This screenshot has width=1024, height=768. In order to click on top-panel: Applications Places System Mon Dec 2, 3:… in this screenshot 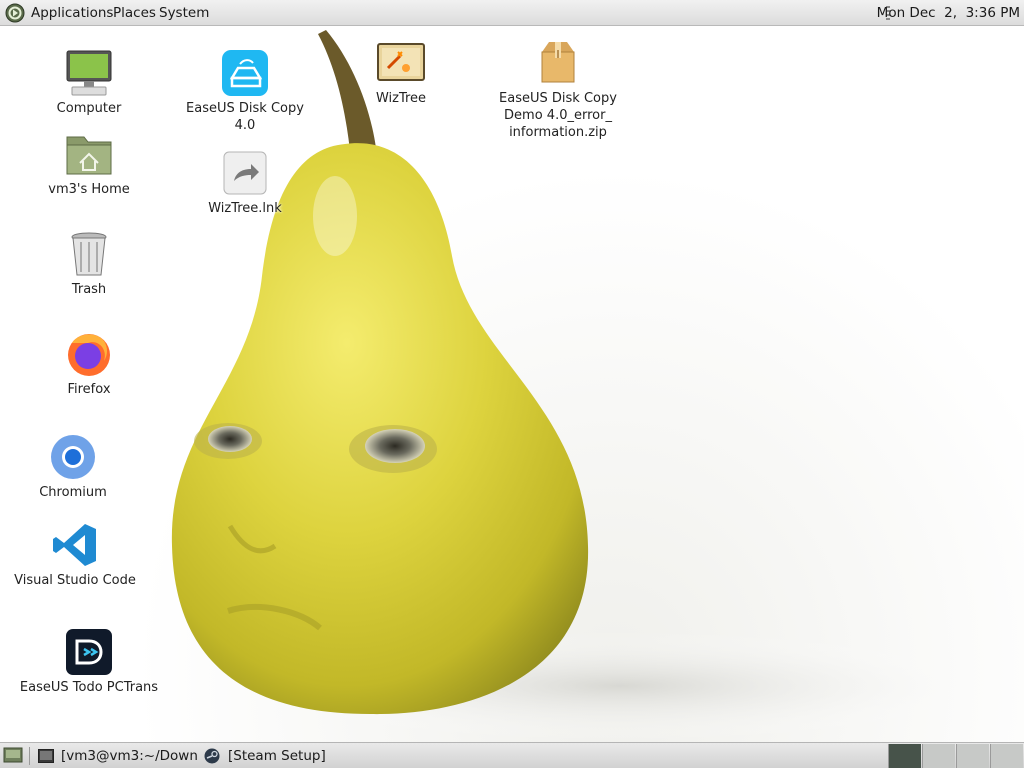, I will do `click(512, 13)`.